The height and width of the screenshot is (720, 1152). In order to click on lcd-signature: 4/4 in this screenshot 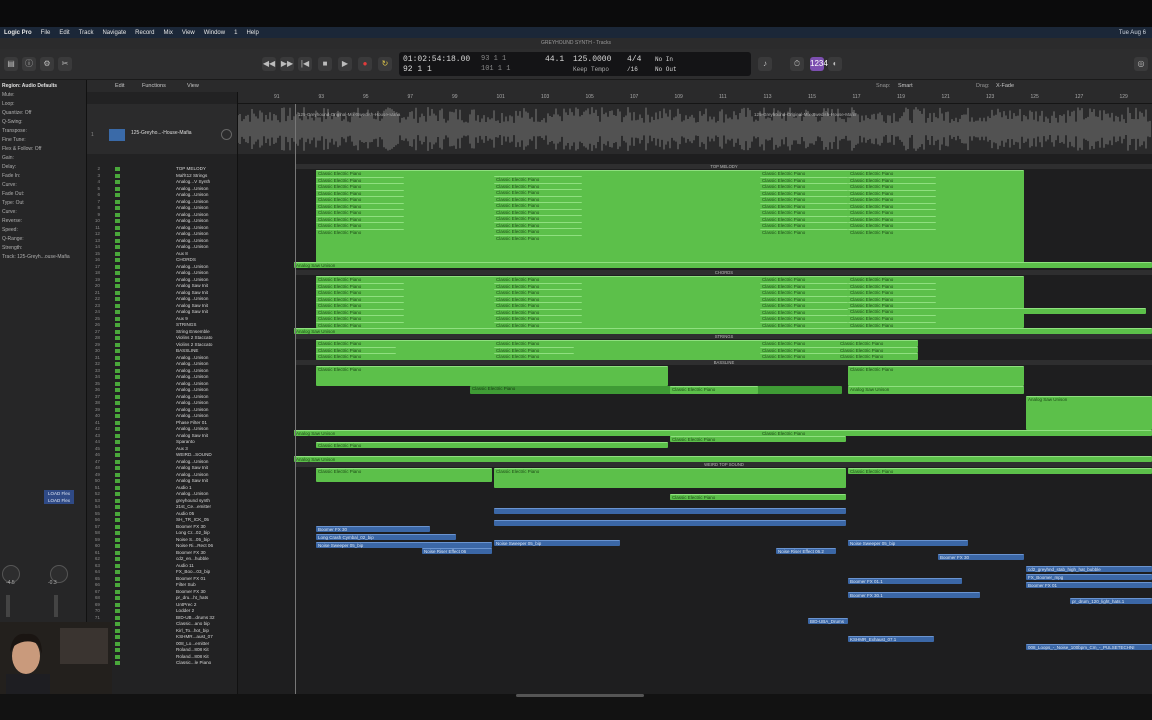, I will do `click(634, 59)`.